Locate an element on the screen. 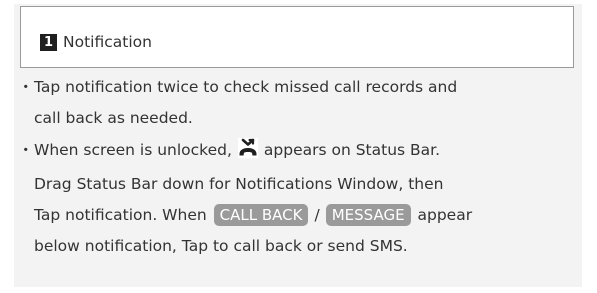 The image size is (597, 293). text-after-buttons: appear is located at coordinates (445, 215).